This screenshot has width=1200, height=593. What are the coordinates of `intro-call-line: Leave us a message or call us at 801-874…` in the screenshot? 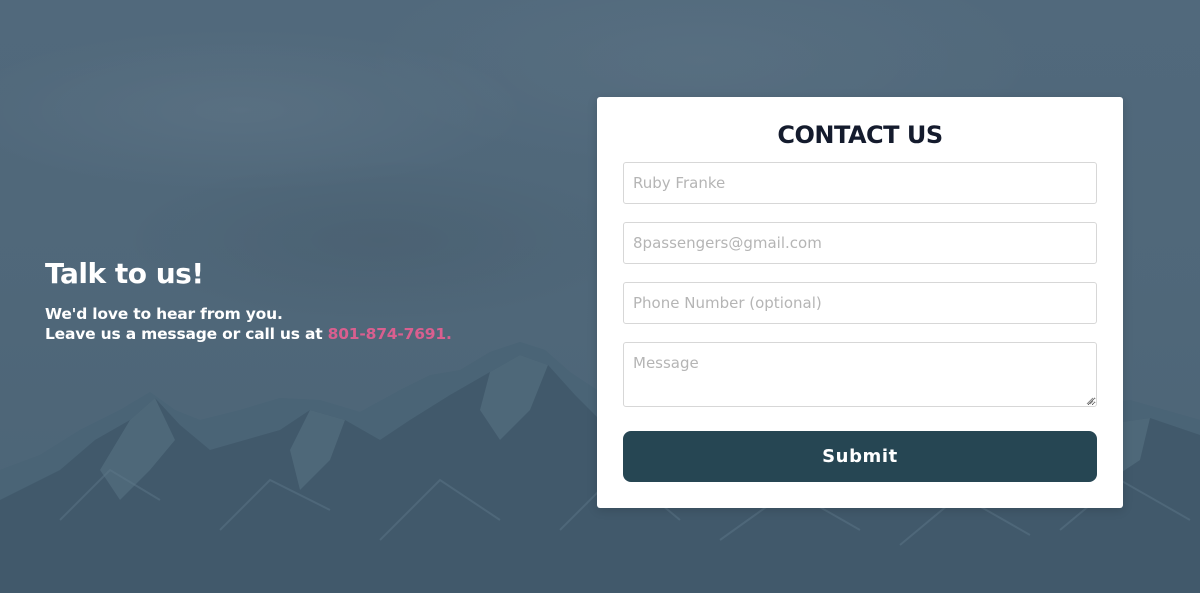 It's located at (248, 334).